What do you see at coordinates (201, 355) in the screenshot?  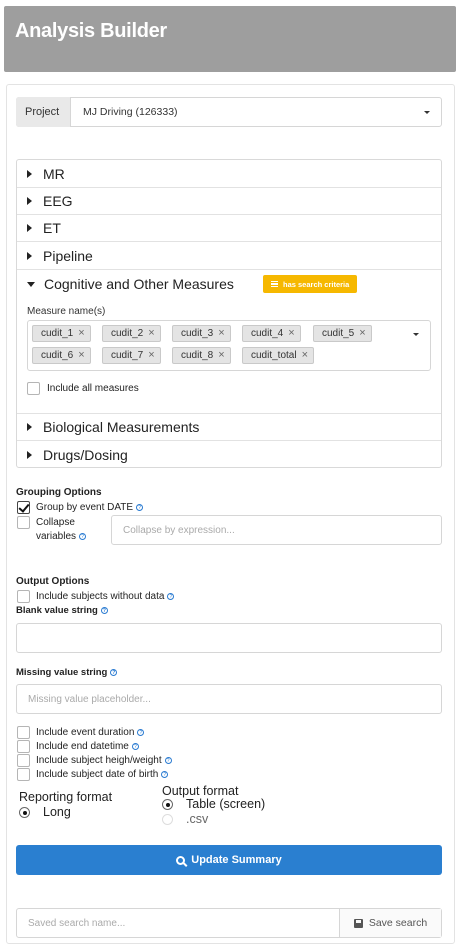 I see `measure-tag: cudit_8 ×` at bounding box center [201, 355].